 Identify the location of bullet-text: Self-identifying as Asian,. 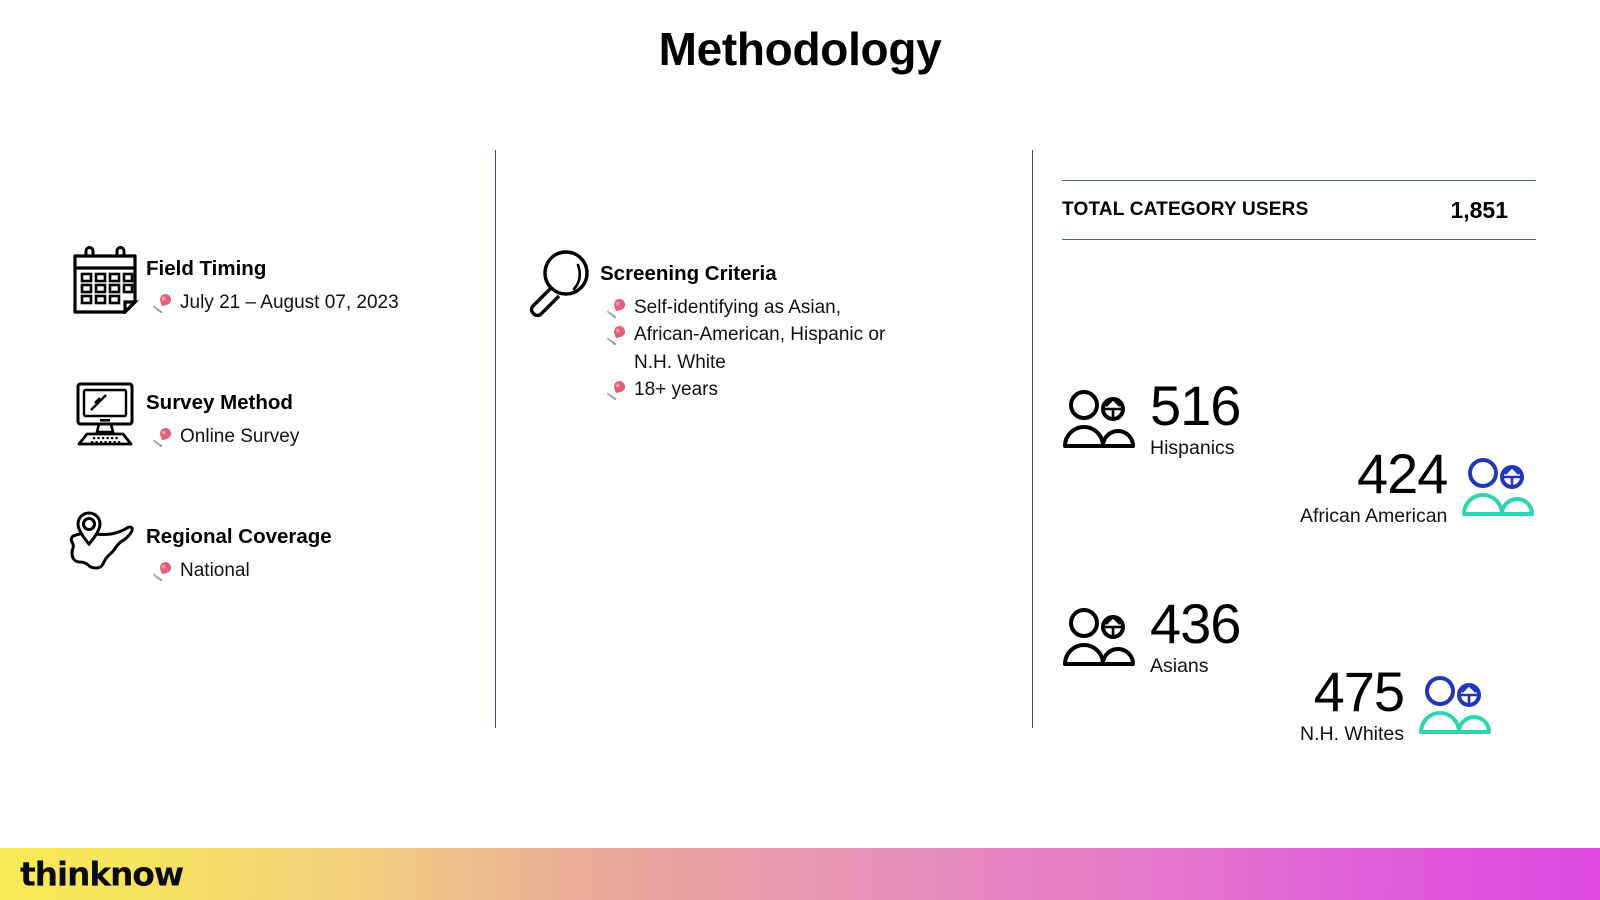
(738, 307).